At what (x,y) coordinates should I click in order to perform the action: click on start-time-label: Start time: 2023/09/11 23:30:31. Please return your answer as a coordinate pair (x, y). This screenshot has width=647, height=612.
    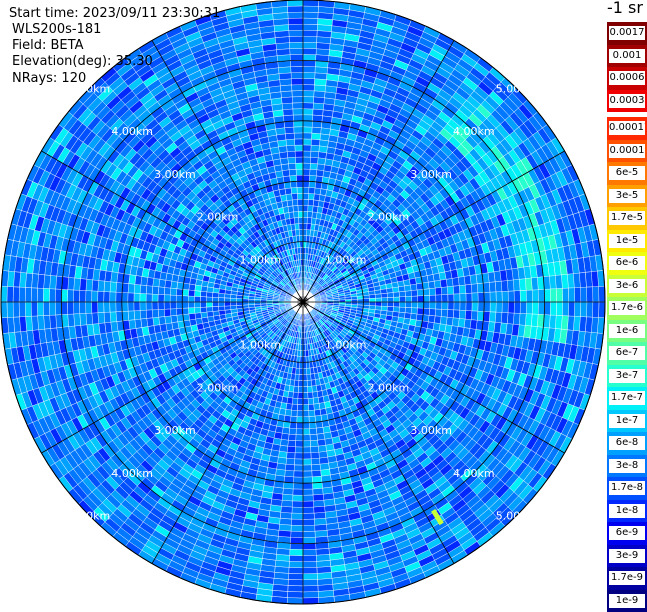
    Looking at the image, I should click on (114, 14).